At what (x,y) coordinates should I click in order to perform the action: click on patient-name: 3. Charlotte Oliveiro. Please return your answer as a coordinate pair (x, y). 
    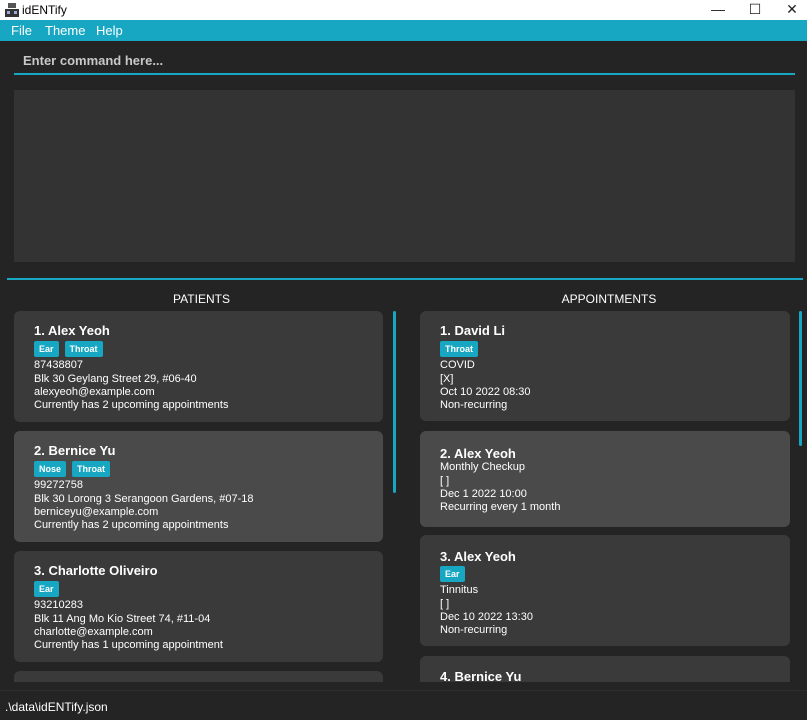
    Looking at the image, I should click on (96, 570).